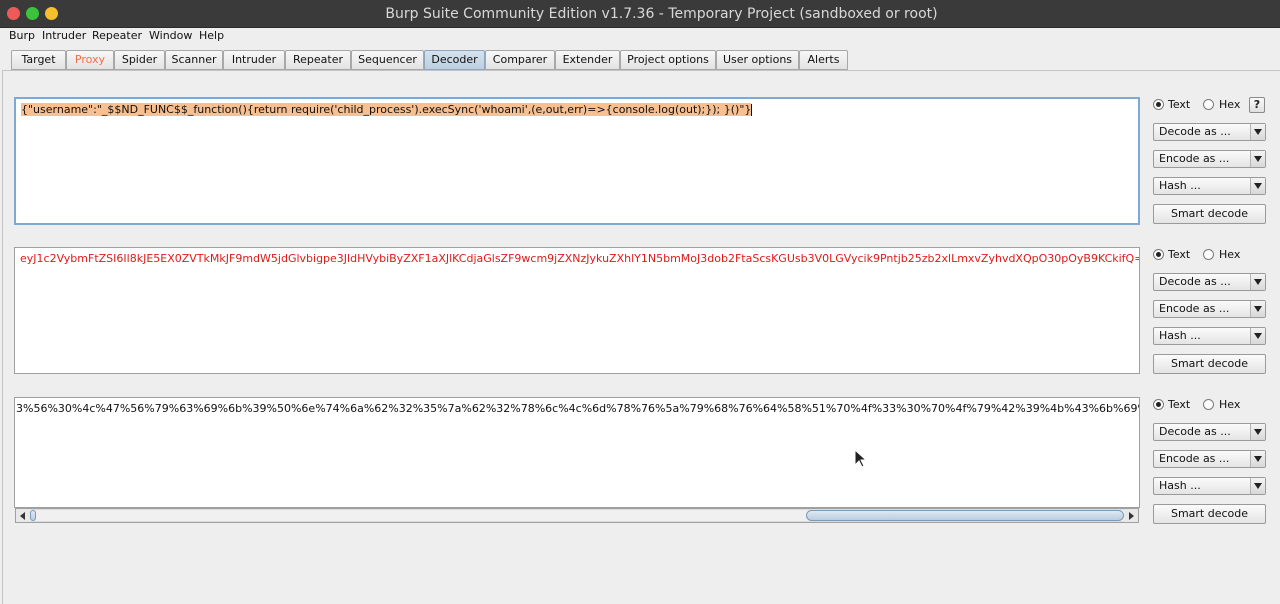 The height and width of the screenshot is (604, 1280). I want to click on tab-scanner-label: Scanner, so click(194, 59).